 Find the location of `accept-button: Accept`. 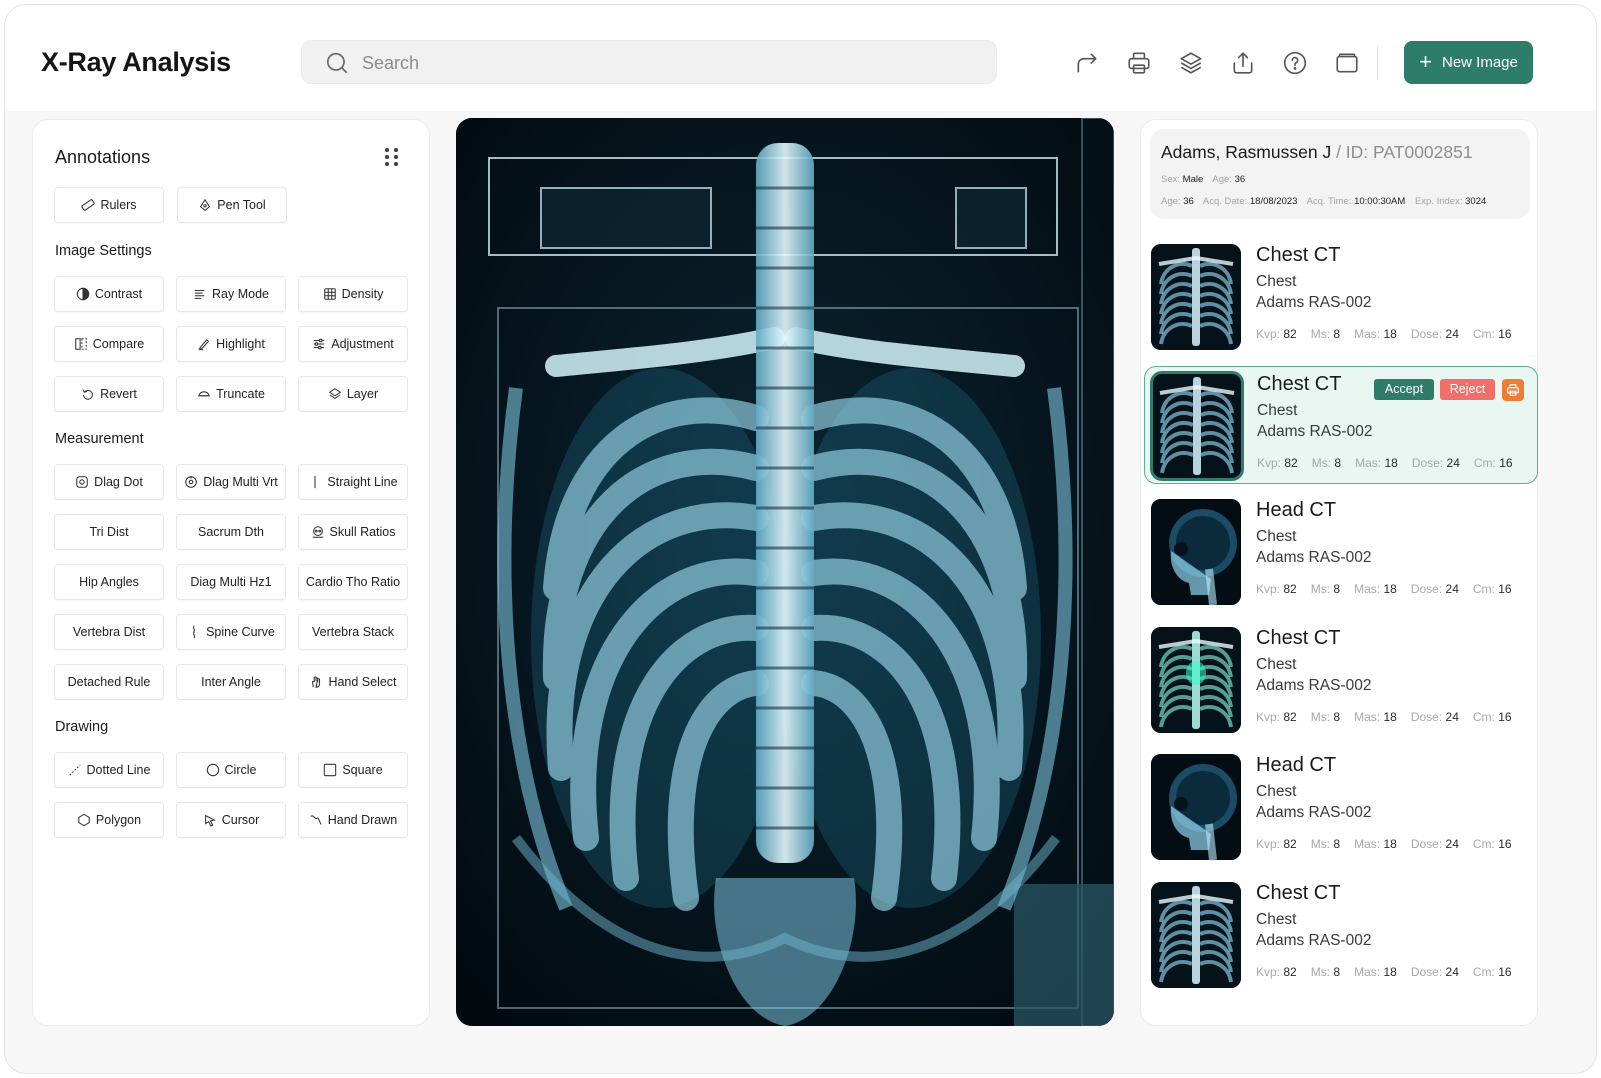

accept-button: Accept is located at coordinates (1404, 389).